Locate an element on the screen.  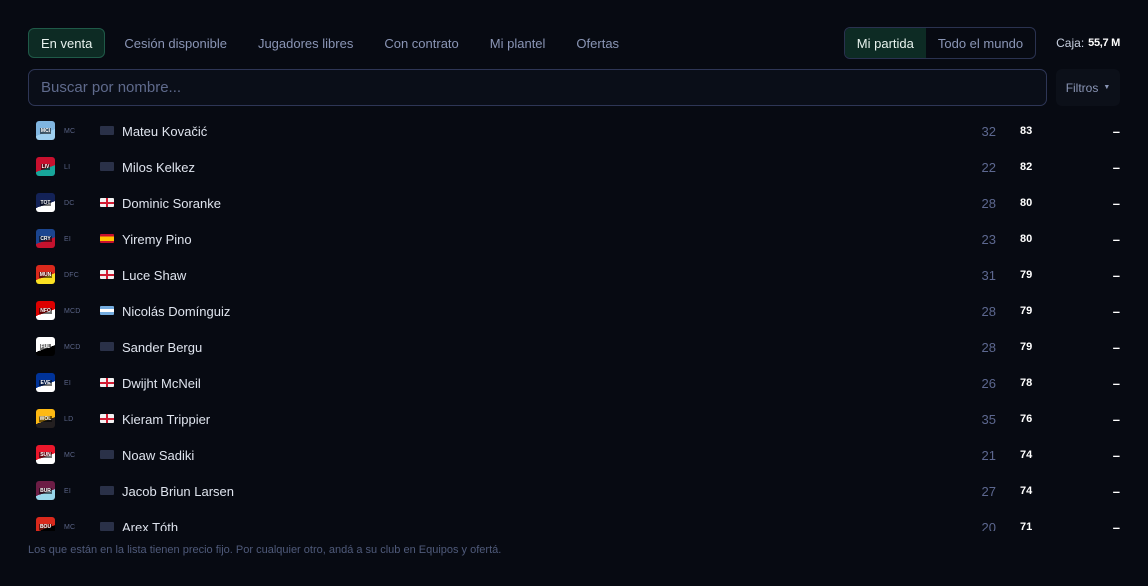
club-abbr: CRY is located at coordinates (45, 238).